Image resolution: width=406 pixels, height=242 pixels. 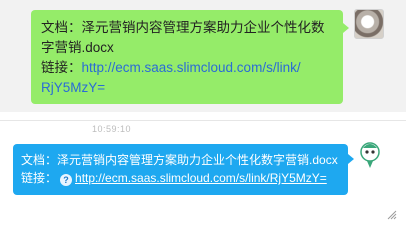 What do you see at coordinates (369, 24) in the screenshot?
I see `user-avatar` at bounding box center [369, 24].